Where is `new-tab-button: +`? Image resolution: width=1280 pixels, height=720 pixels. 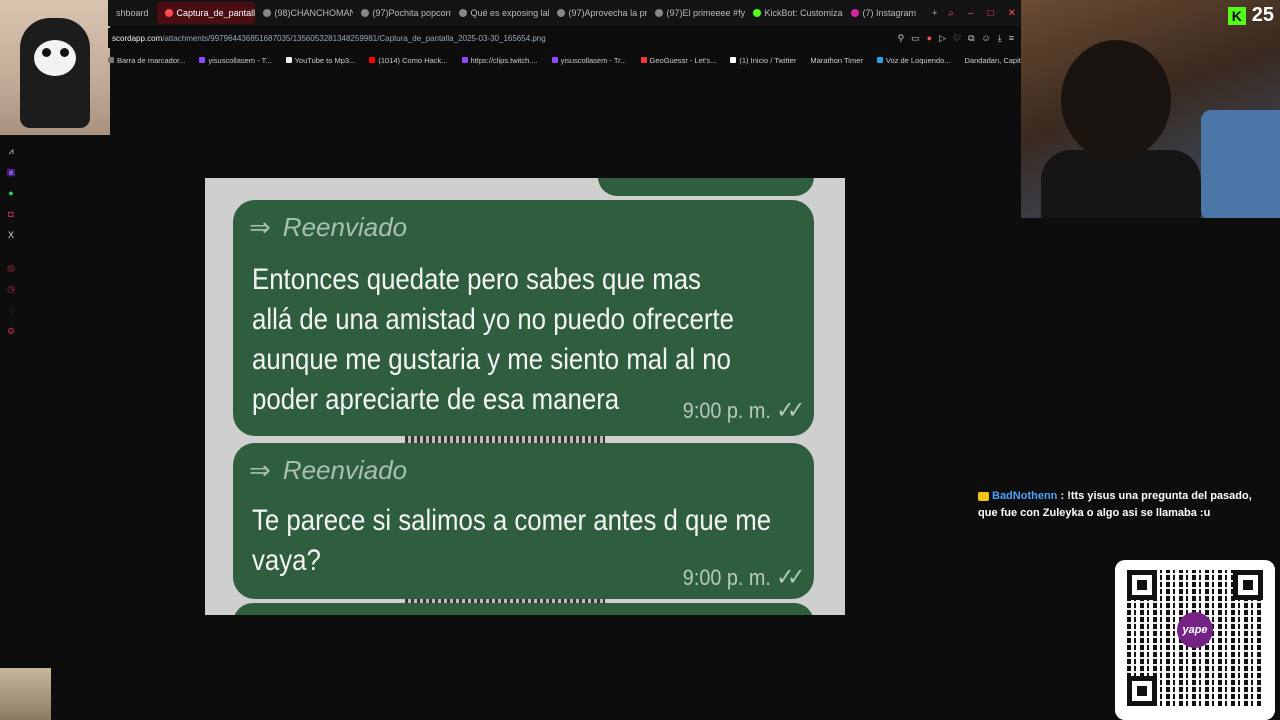
new-tab-button: + is located at coordinates (934, 13).